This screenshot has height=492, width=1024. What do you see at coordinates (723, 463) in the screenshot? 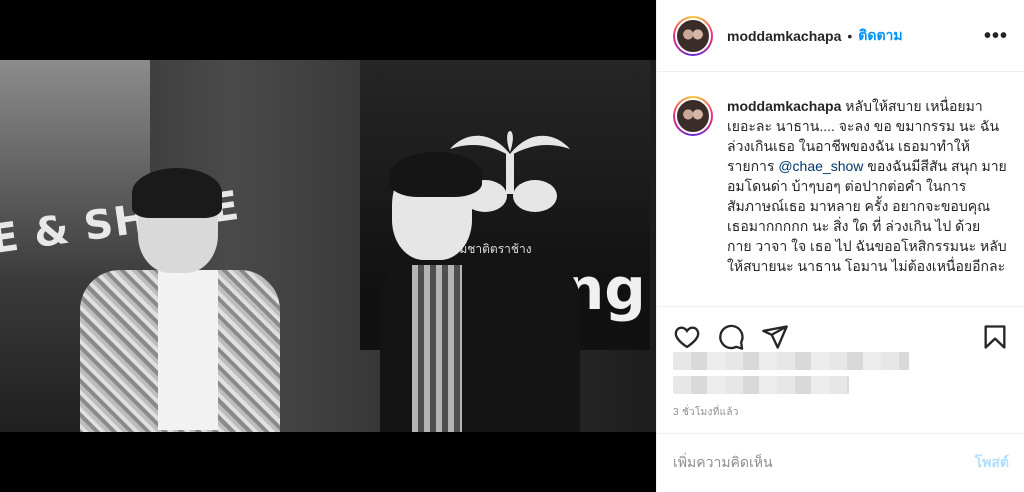
I see `comment-input: เพิ่มความคิดเห็น` at bounding box center [723, 463].